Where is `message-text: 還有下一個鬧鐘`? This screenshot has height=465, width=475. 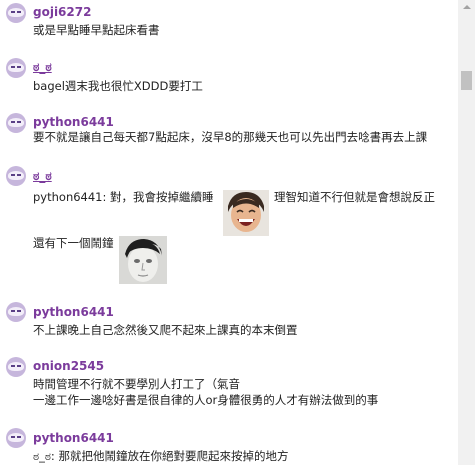
message-text: 還有下一個鬧鐘 is located at coordinates (73, 243).